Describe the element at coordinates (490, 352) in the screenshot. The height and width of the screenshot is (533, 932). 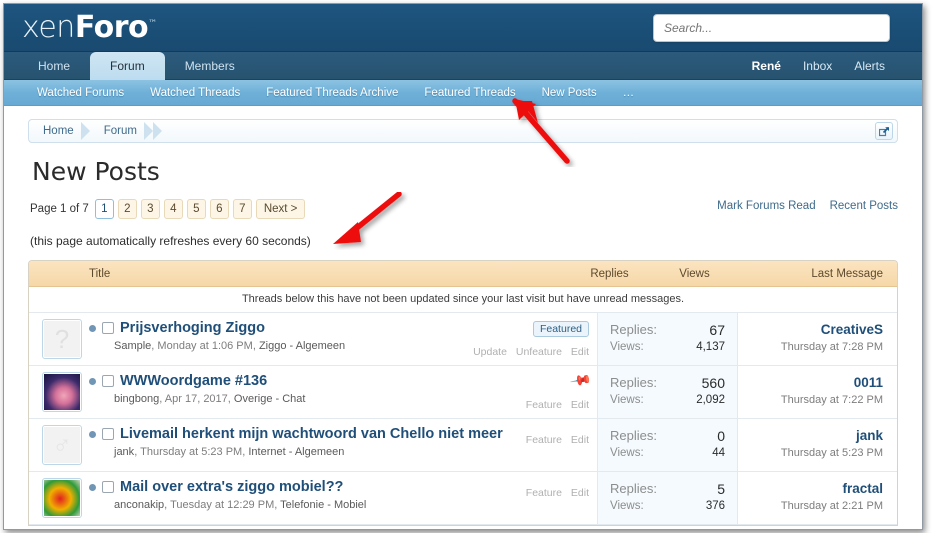
I see `update-link: Update` at that location.